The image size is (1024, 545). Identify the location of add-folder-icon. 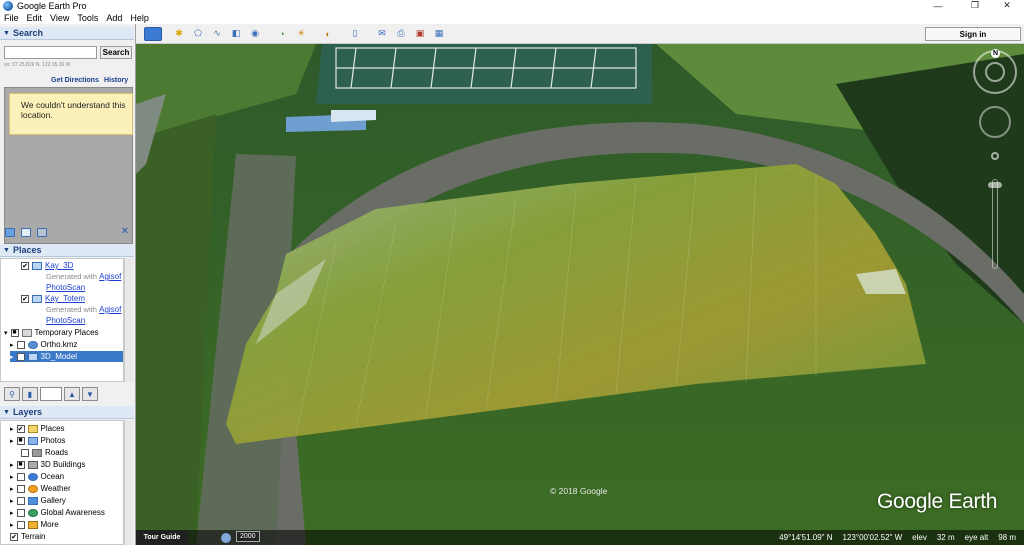
(10, 232).